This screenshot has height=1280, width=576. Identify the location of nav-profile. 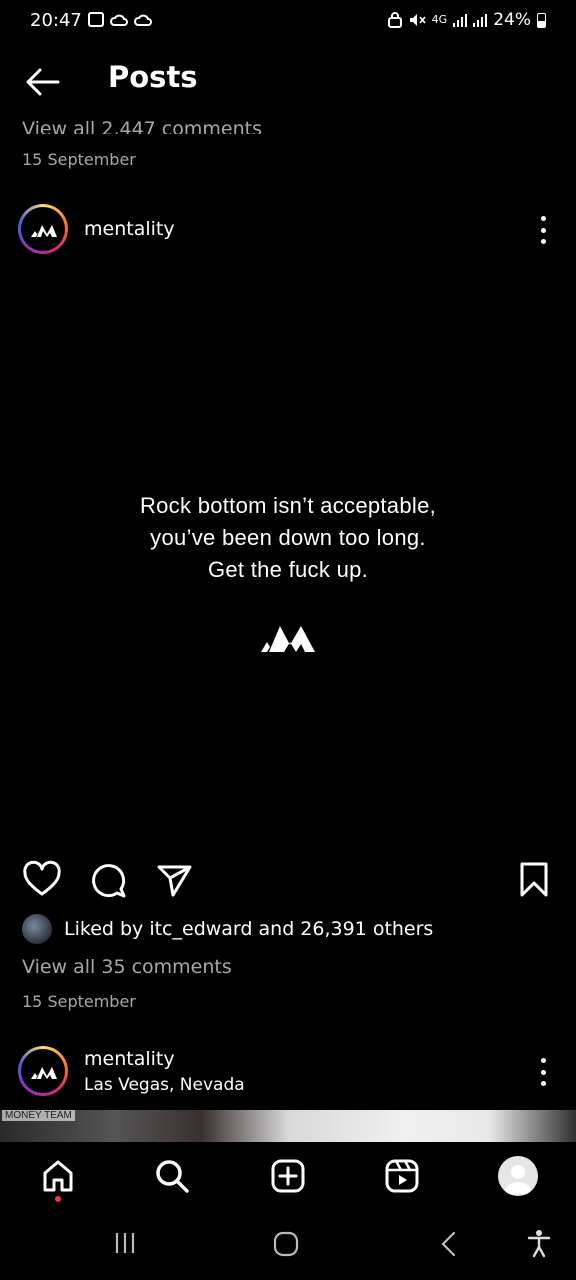
(518, 1176).